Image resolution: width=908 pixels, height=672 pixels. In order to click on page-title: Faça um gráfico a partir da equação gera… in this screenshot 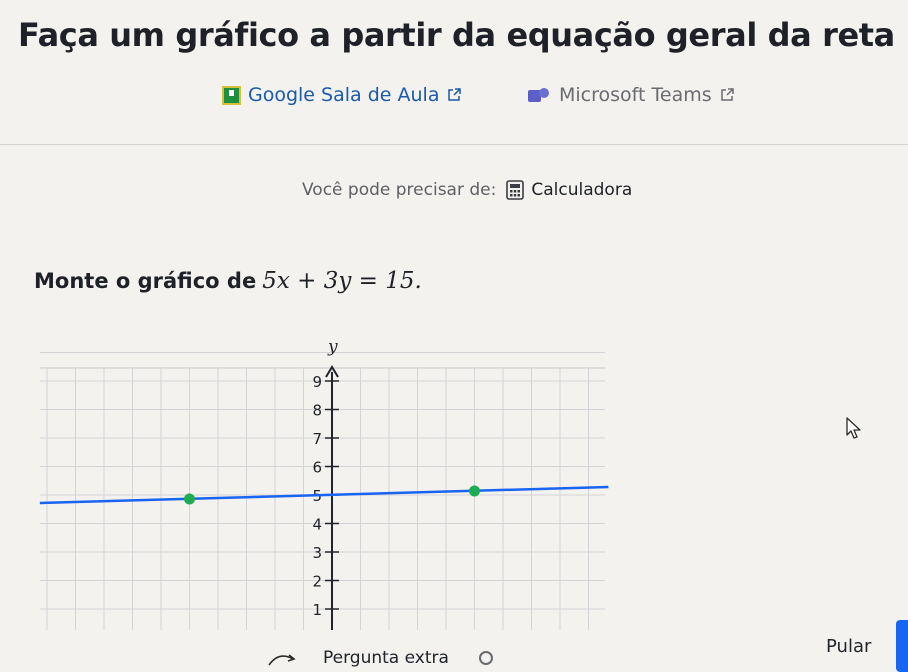, I will do `click(456, 35)`.